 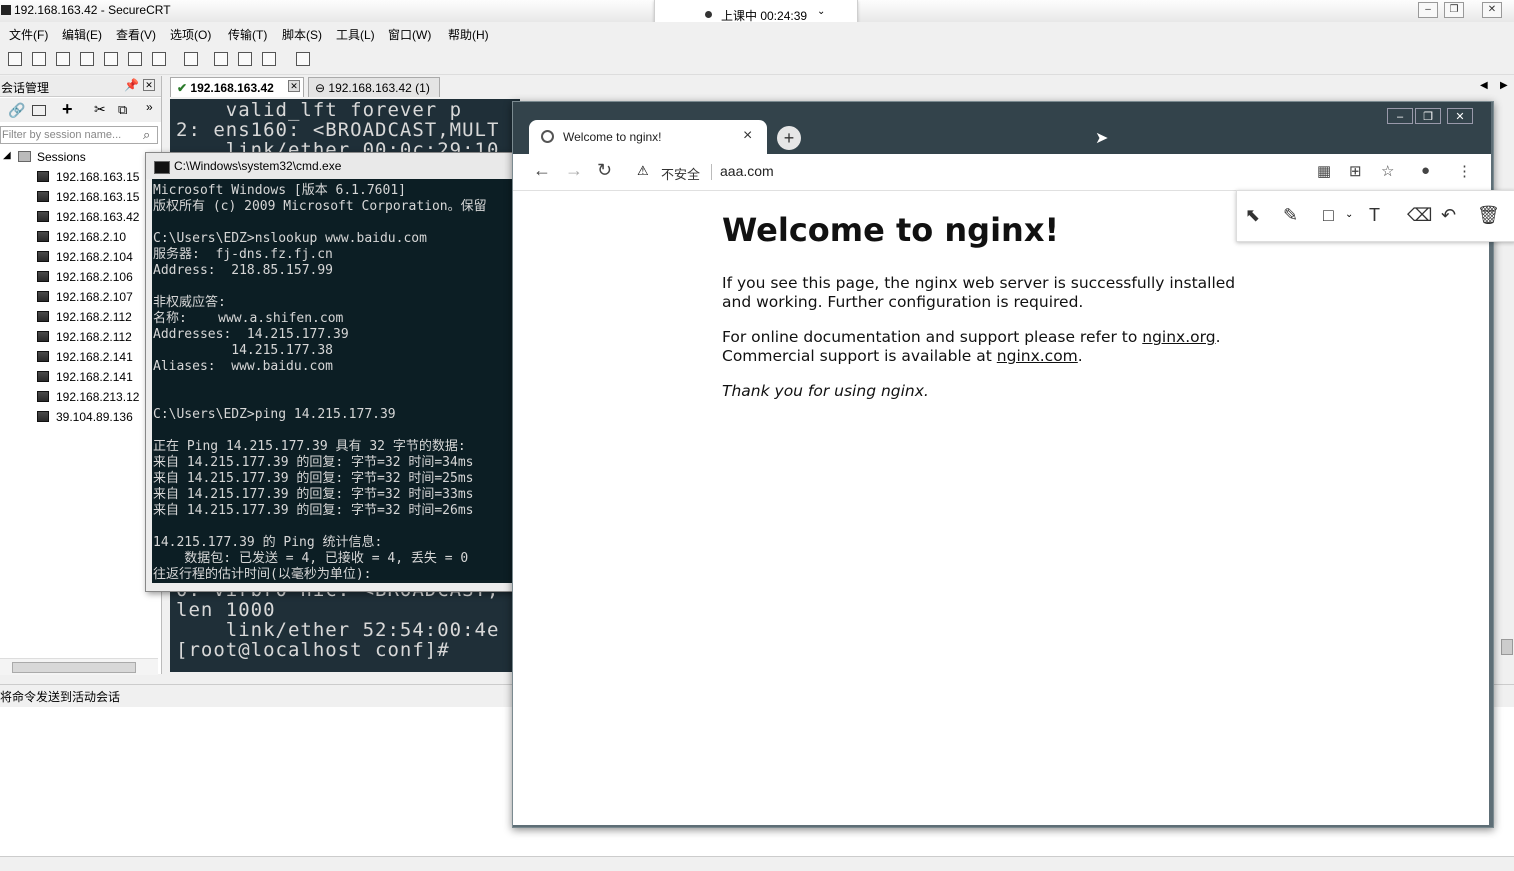 I want to click on pin-icon: 📌, so click(x=131, y=85).